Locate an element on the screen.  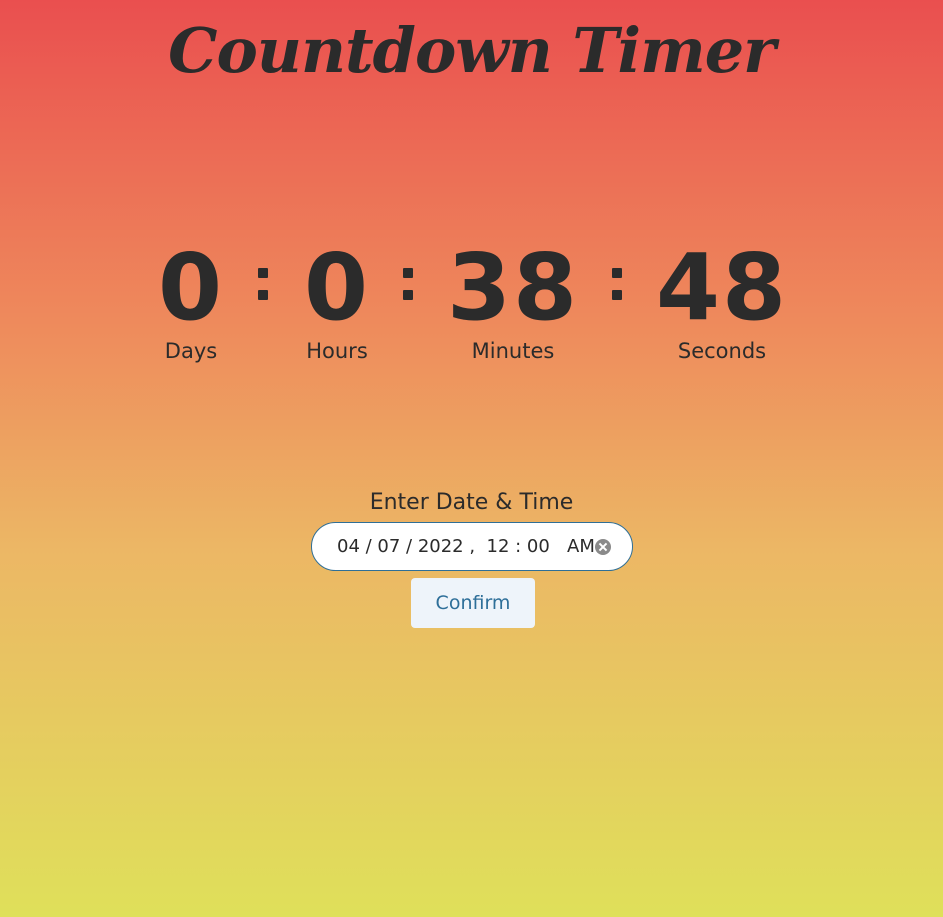
datetime-value: 04 / 07 / 2022 , 12 : 00 AM is located at coordinates (466, 546).